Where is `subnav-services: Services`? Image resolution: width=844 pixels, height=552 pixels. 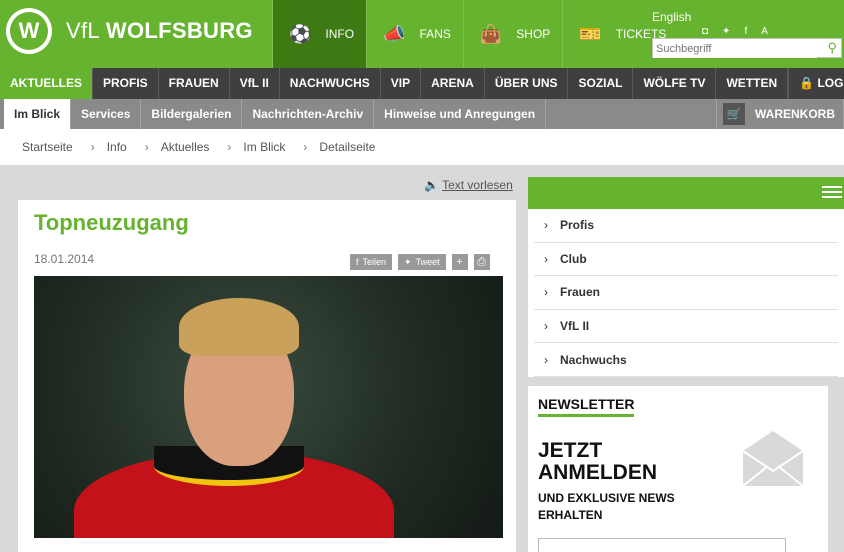
subnav-services: Services is located at coordinates (106, 114).